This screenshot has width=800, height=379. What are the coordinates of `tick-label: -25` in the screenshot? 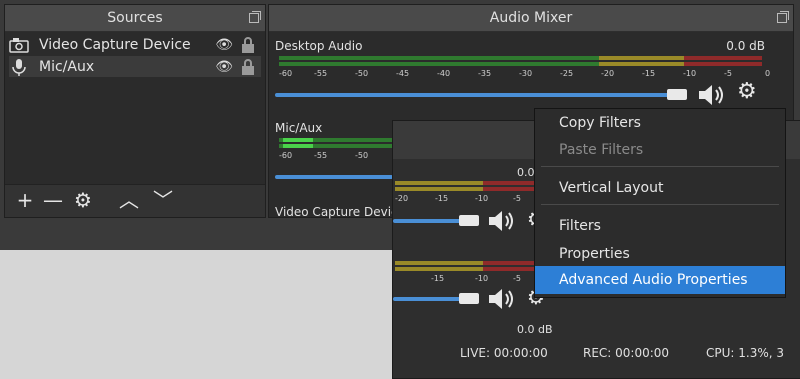 It's located at (567, 73).